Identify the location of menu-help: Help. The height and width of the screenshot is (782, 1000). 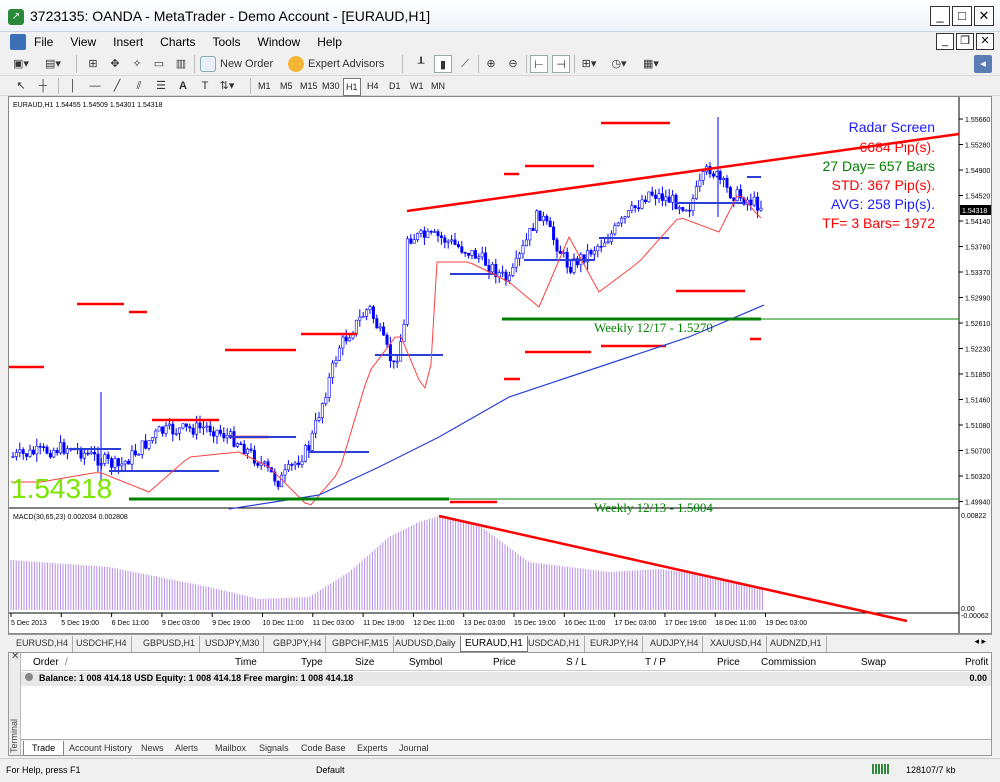
(329, 42).